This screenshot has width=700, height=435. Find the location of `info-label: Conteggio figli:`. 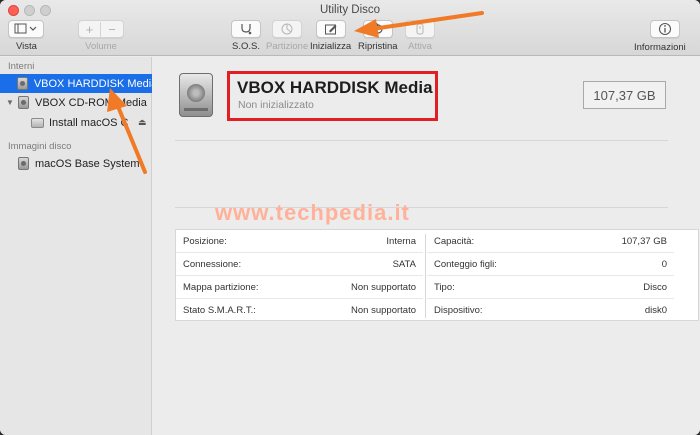

info-label: Conteggio figli: is located at coordinates (465, 264).